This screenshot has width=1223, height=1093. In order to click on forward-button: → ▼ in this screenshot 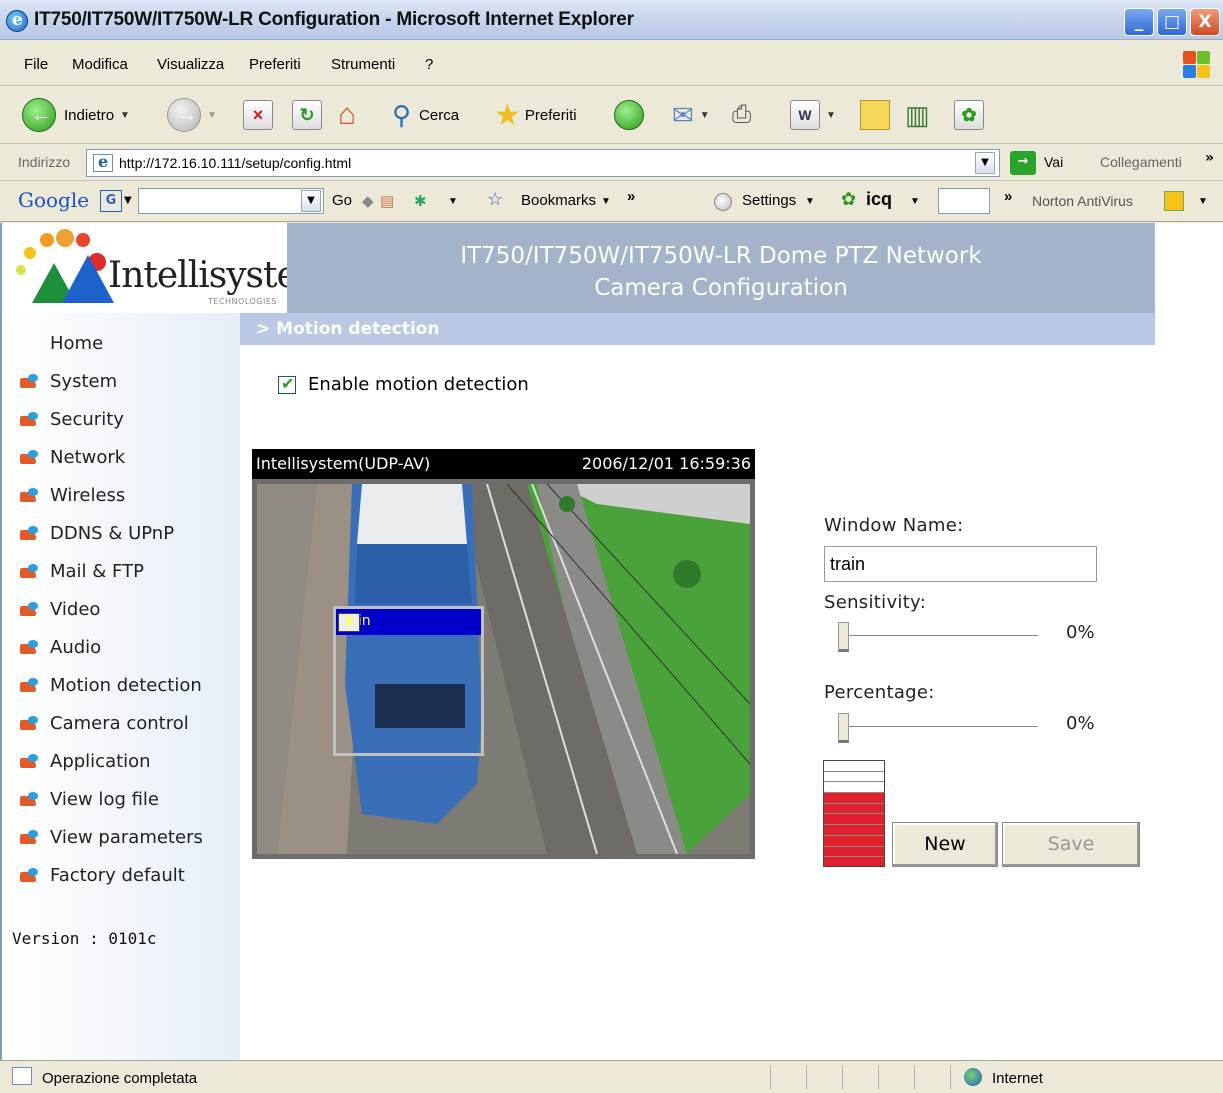, I will do `click(192, 115)`.